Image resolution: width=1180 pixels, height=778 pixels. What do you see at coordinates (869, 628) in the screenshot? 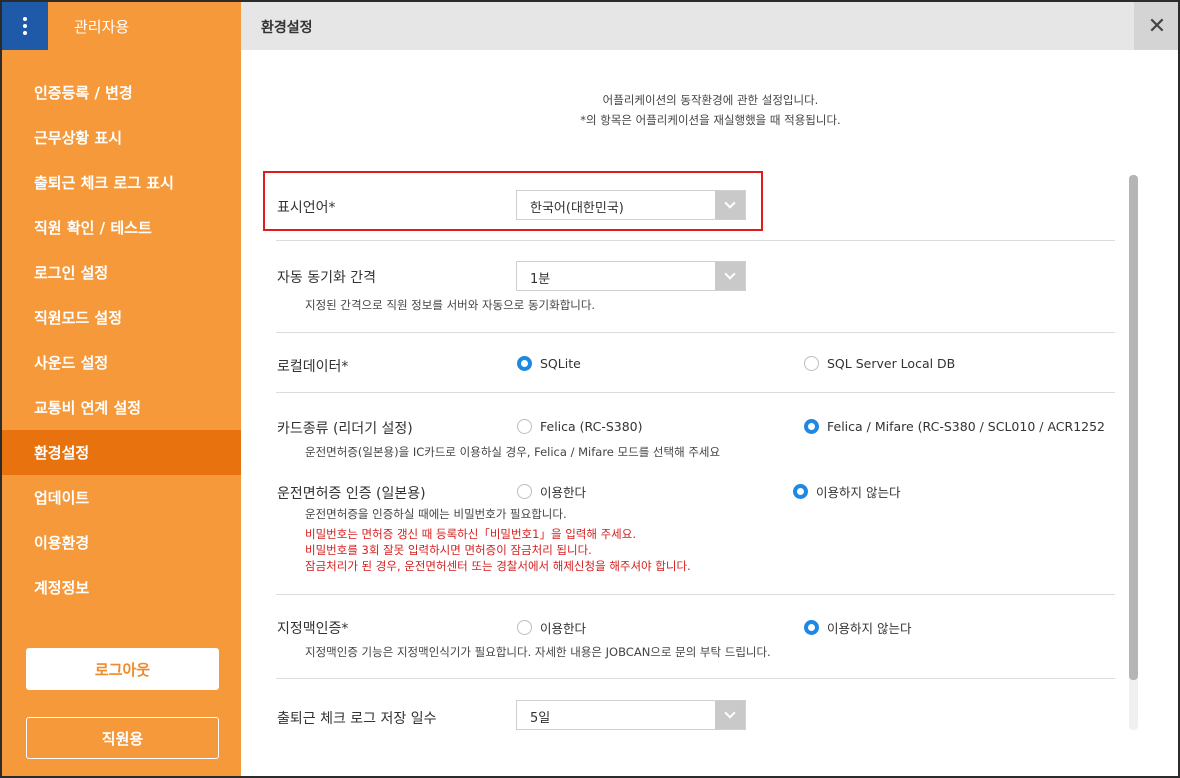
I see `vein-nouse-label: 이용하지 않는다` at bounding box center [869, 628].